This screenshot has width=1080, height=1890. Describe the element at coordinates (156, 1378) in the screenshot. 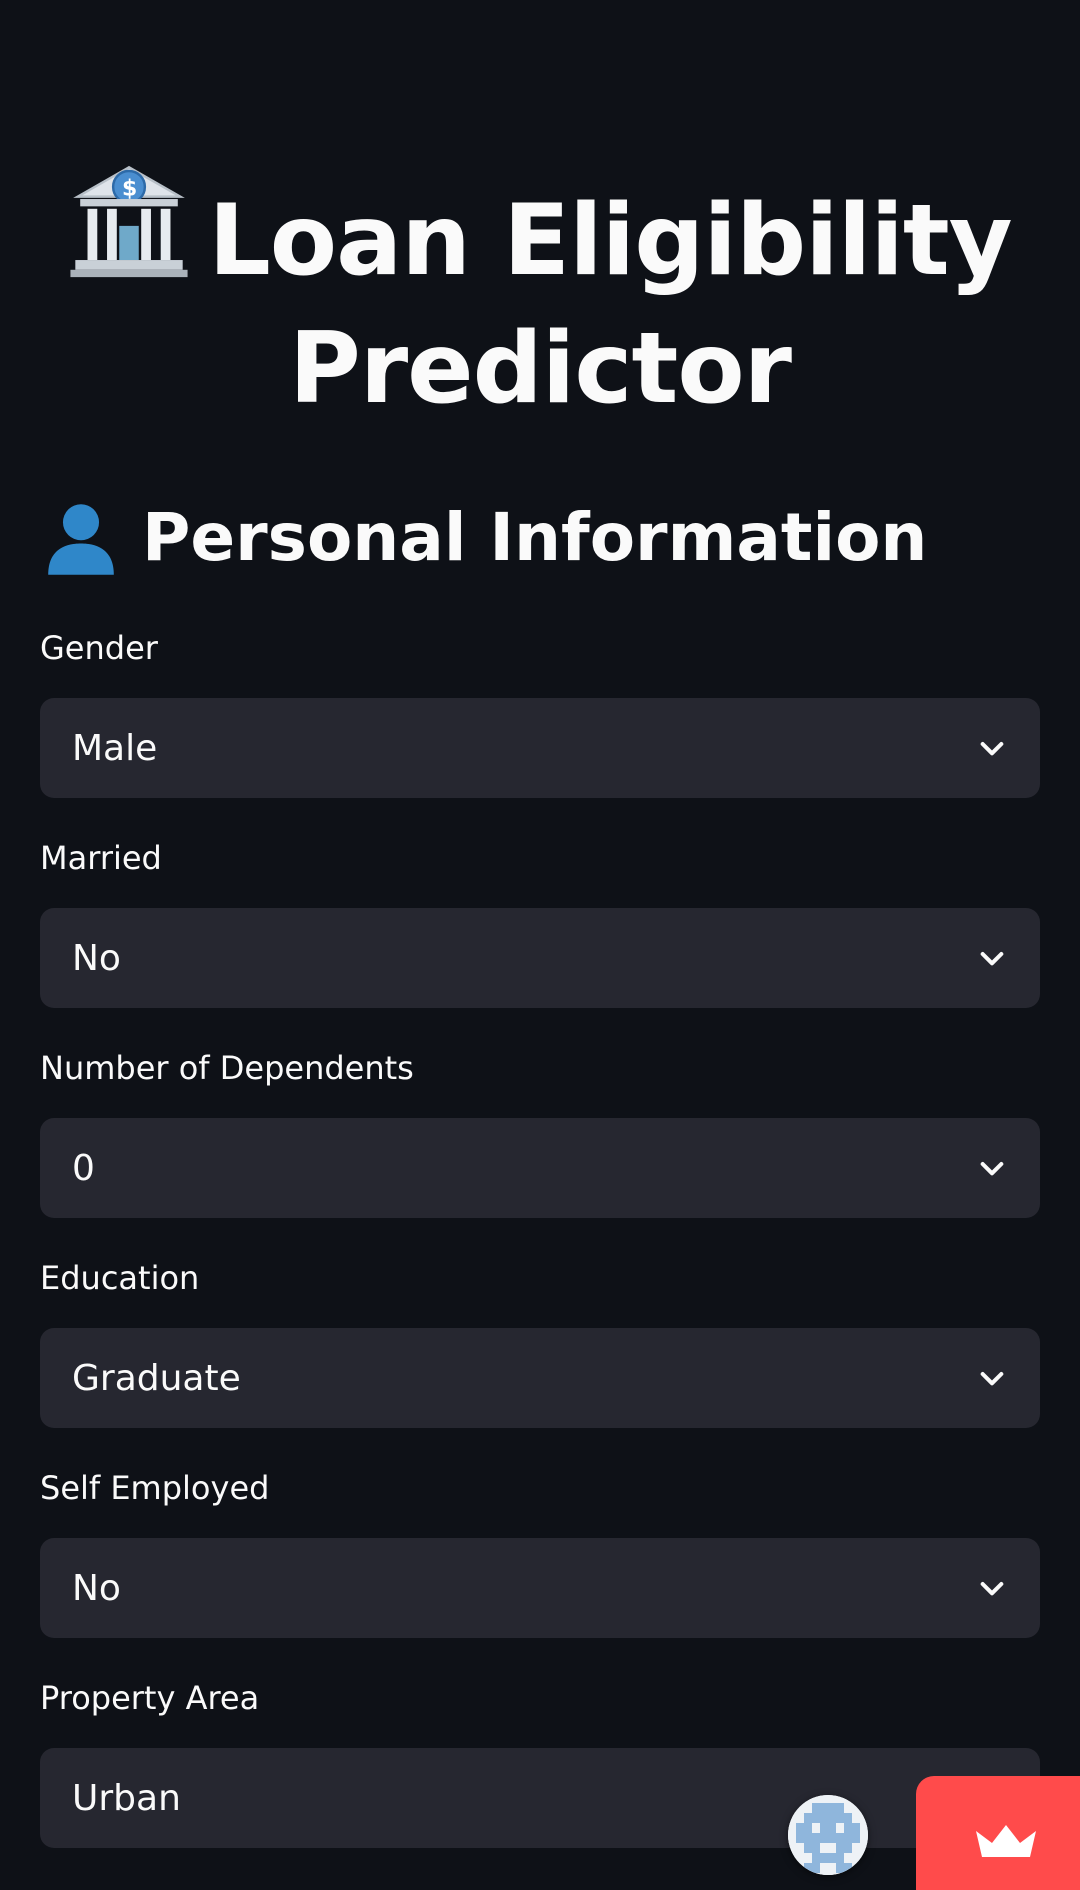

I see `education-selected-value: Graduate` at that location.